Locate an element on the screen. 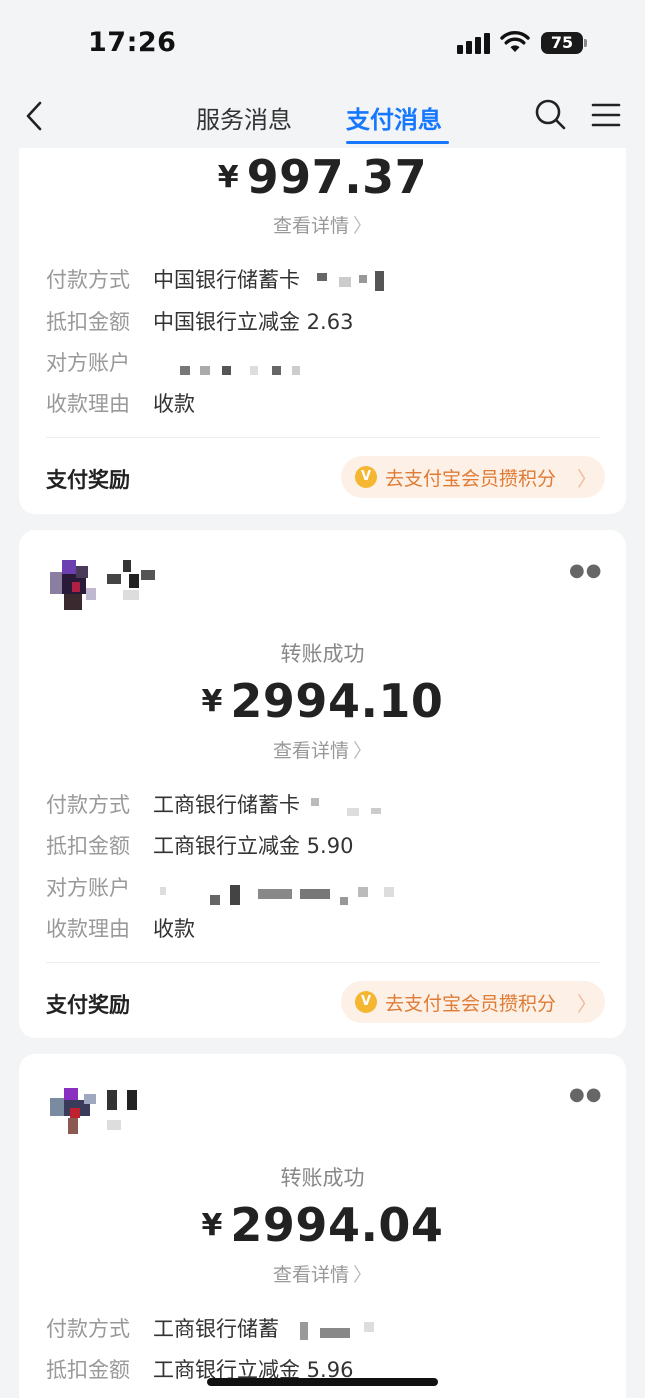 Image resolution: width=645 pixels, height=1398 pixels. info-row-payment-method: 付款方式 中国银行储蓄卡 is located at coordinates (216, 279).